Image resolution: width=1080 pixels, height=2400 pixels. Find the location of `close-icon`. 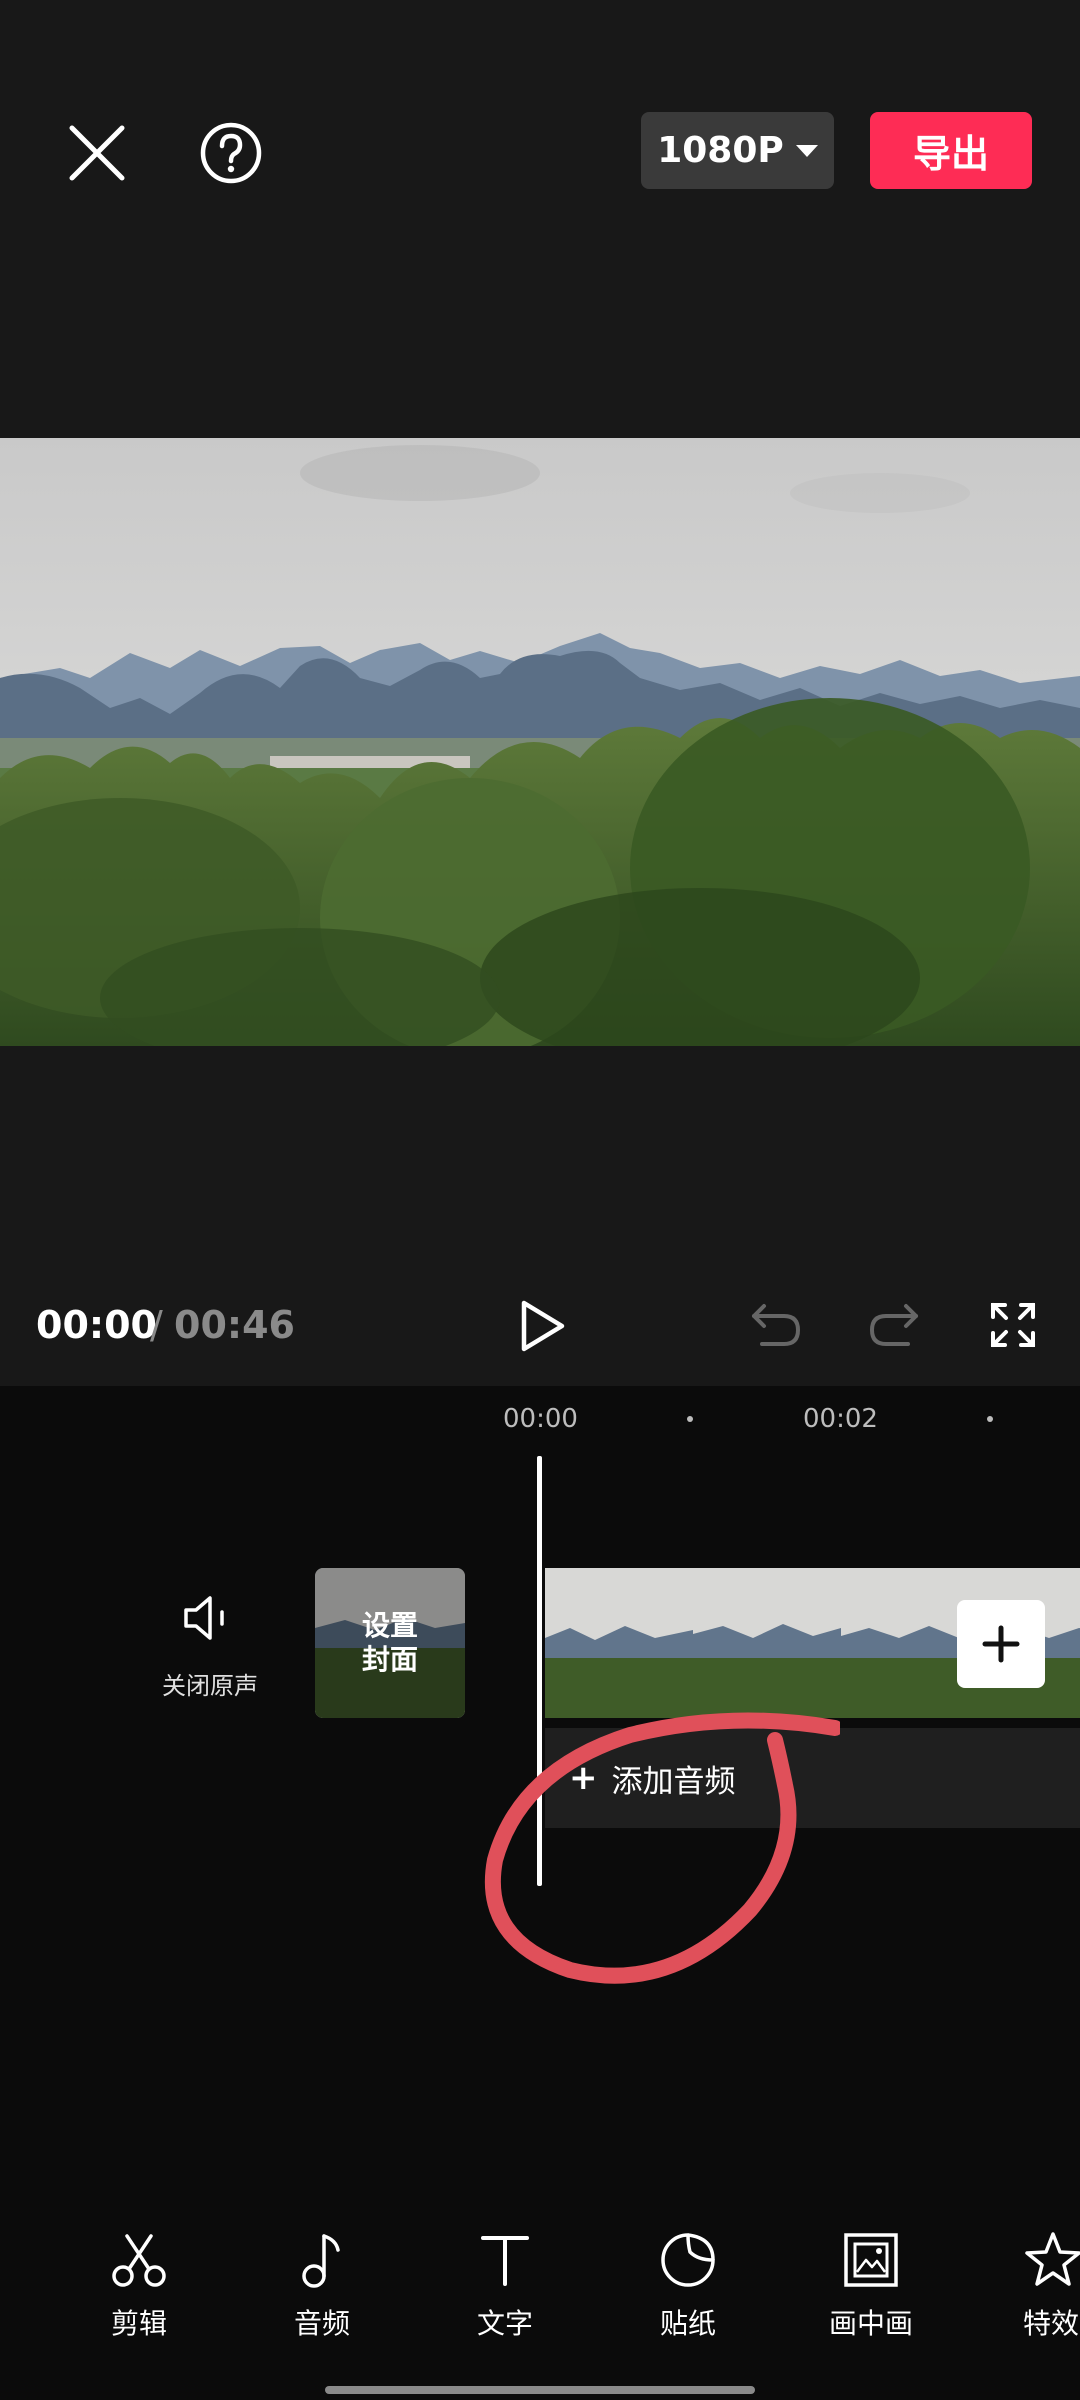

close-icon is located at coordinates (97, 153).